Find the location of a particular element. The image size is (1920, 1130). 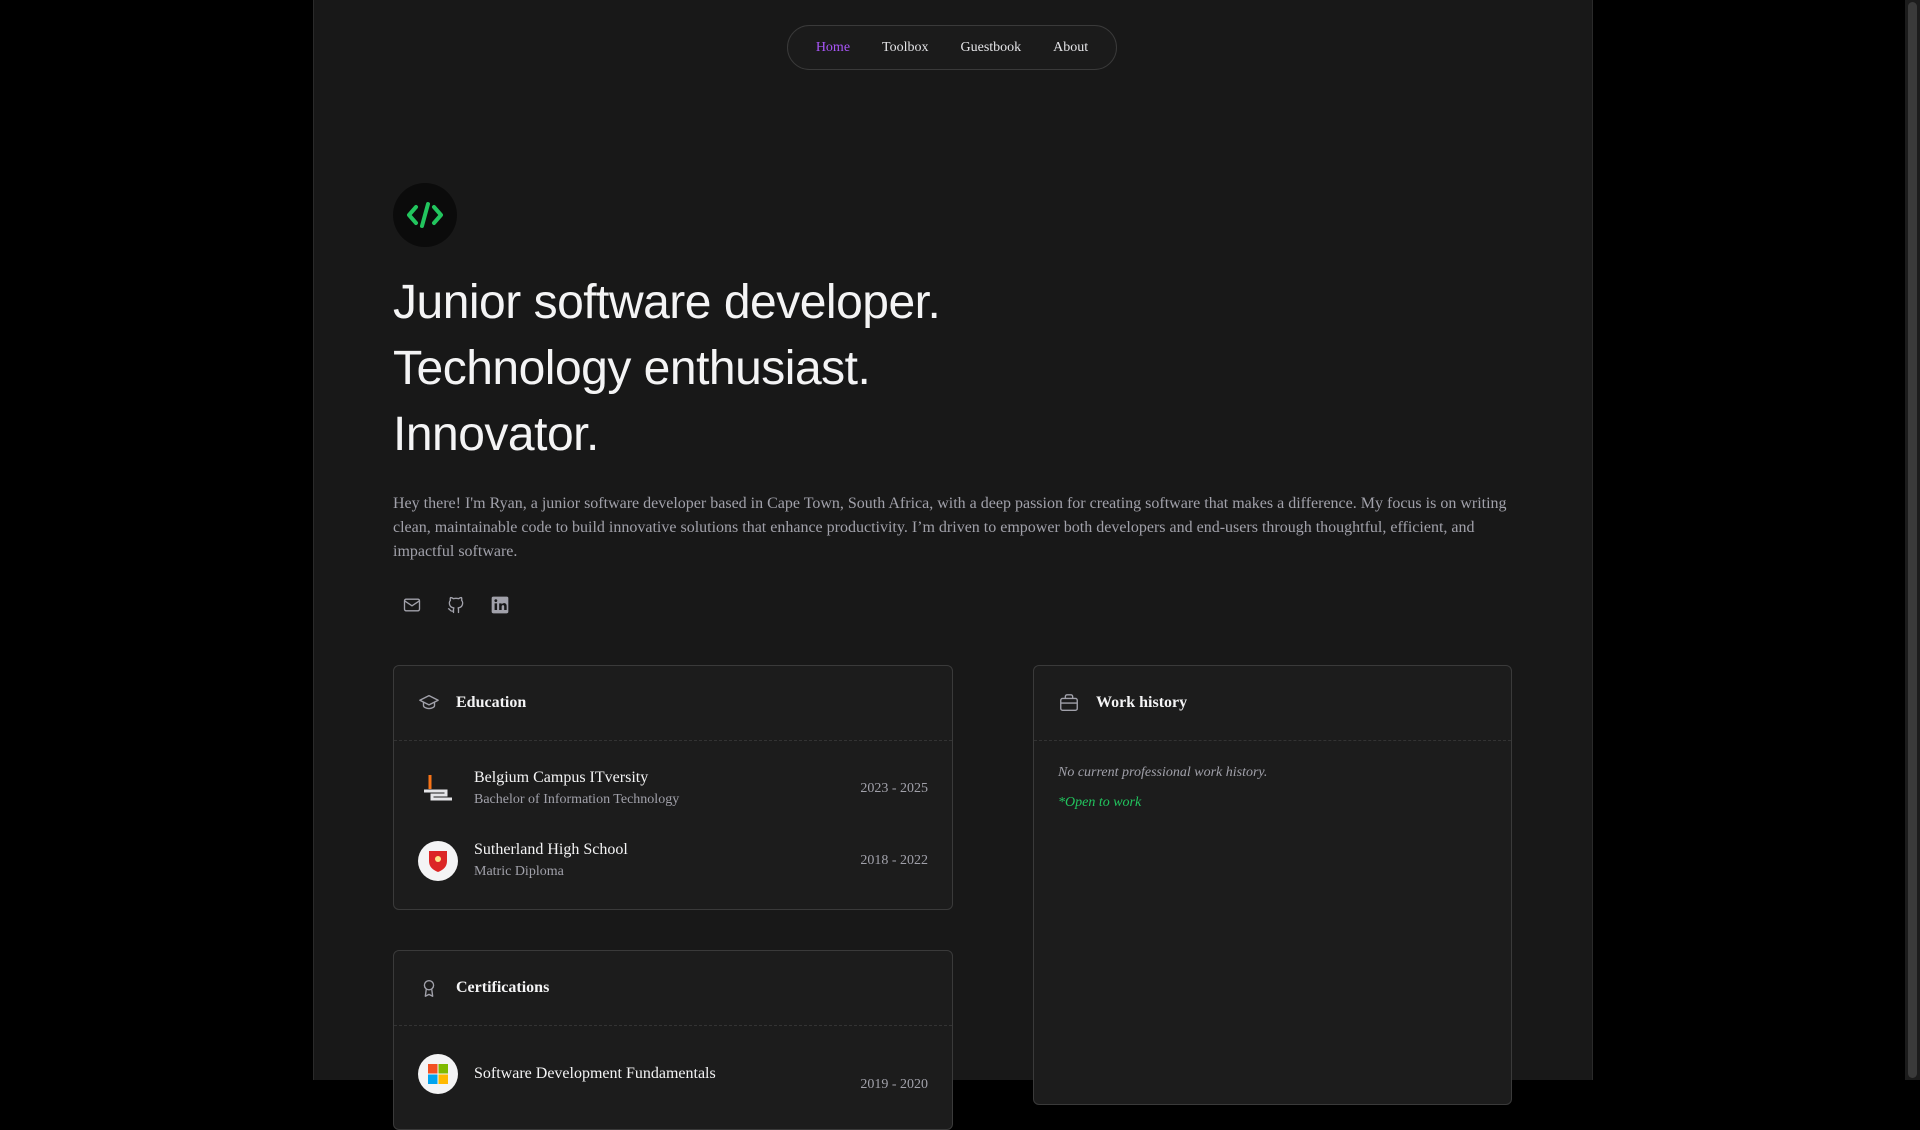

headline-line: Innovator. is located at coordinates (496, 434).